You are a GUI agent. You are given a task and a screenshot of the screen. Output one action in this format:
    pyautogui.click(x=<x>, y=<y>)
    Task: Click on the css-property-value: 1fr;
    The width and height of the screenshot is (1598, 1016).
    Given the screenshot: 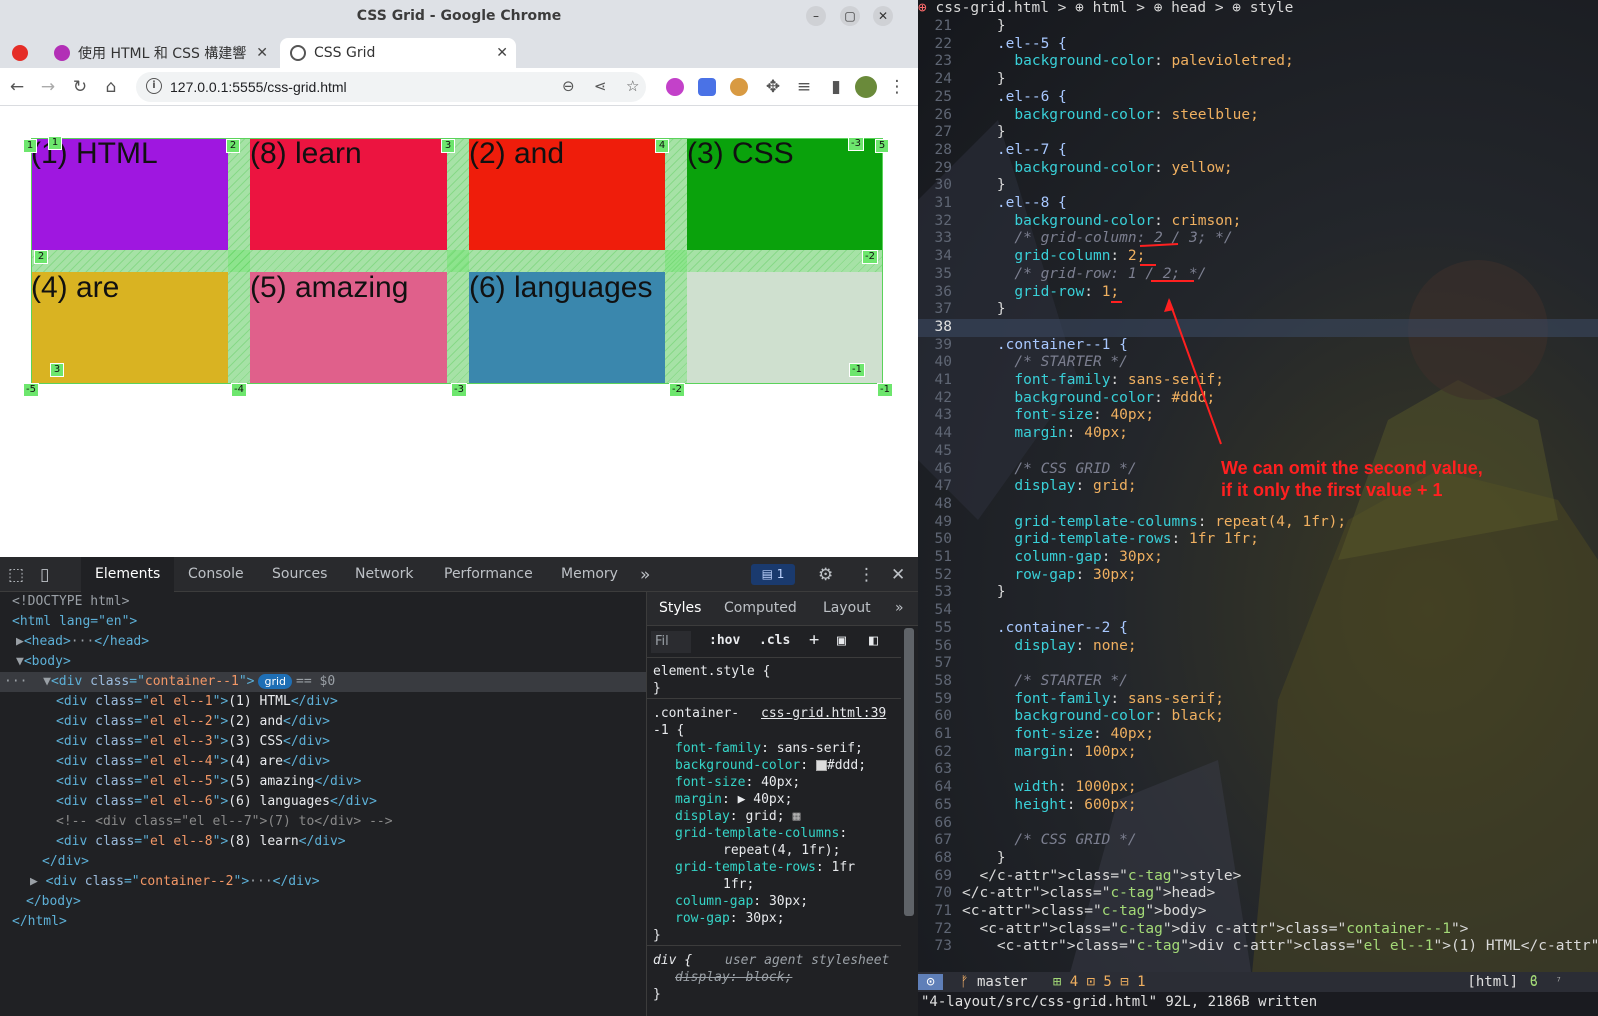 What is the action you would take?
    pyautogui.click(x=738, y=884)
    